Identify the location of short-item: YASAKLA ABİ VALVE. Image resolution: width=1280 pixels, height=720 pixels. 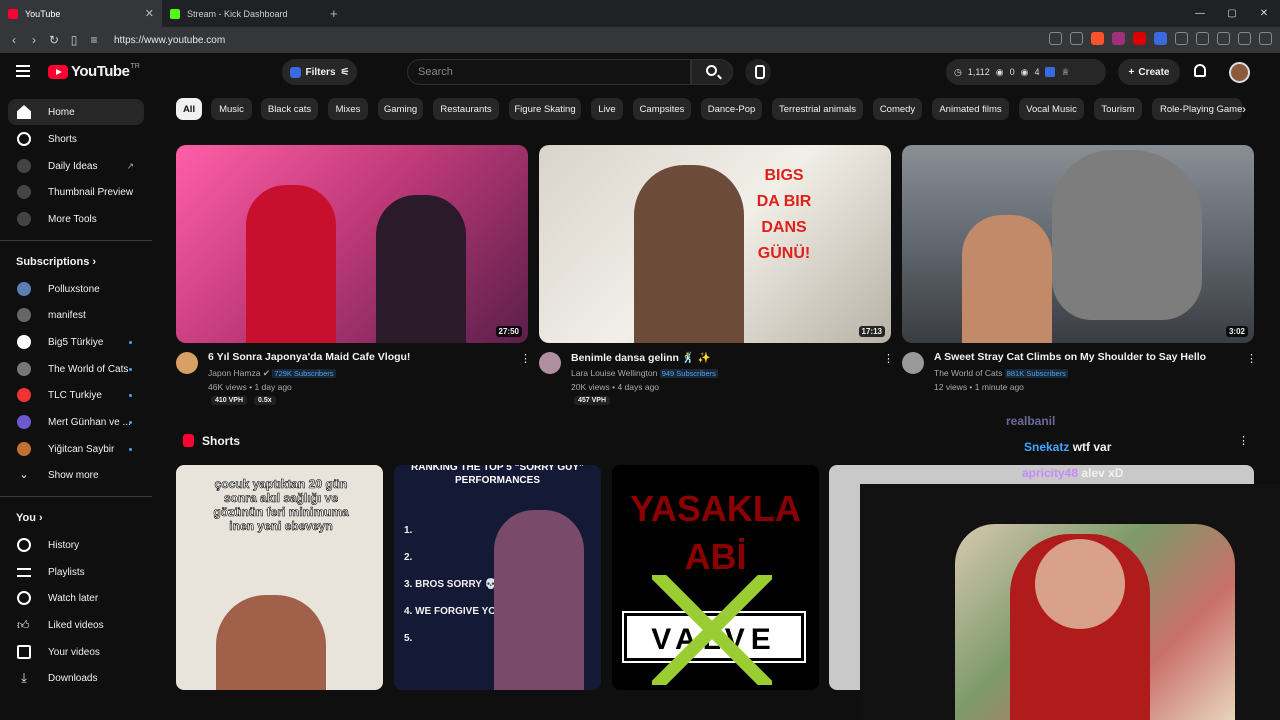
(715, 577).